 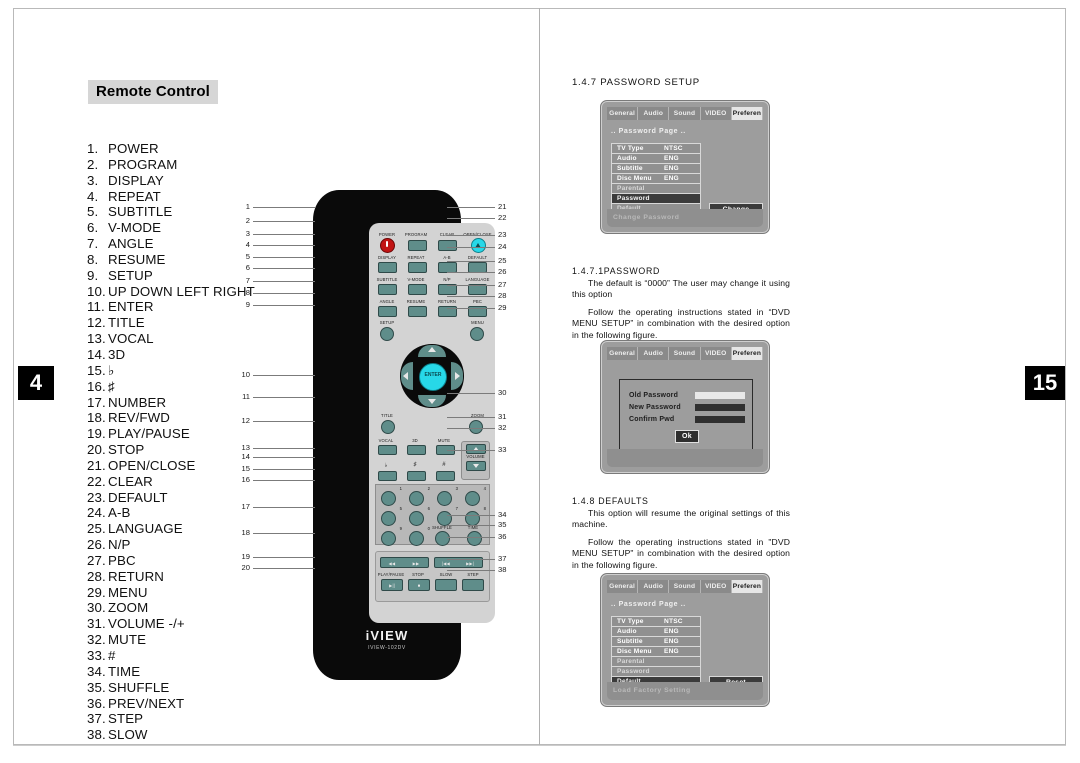 I want to click on dpad: ENTER, so click(x=432, y=376).